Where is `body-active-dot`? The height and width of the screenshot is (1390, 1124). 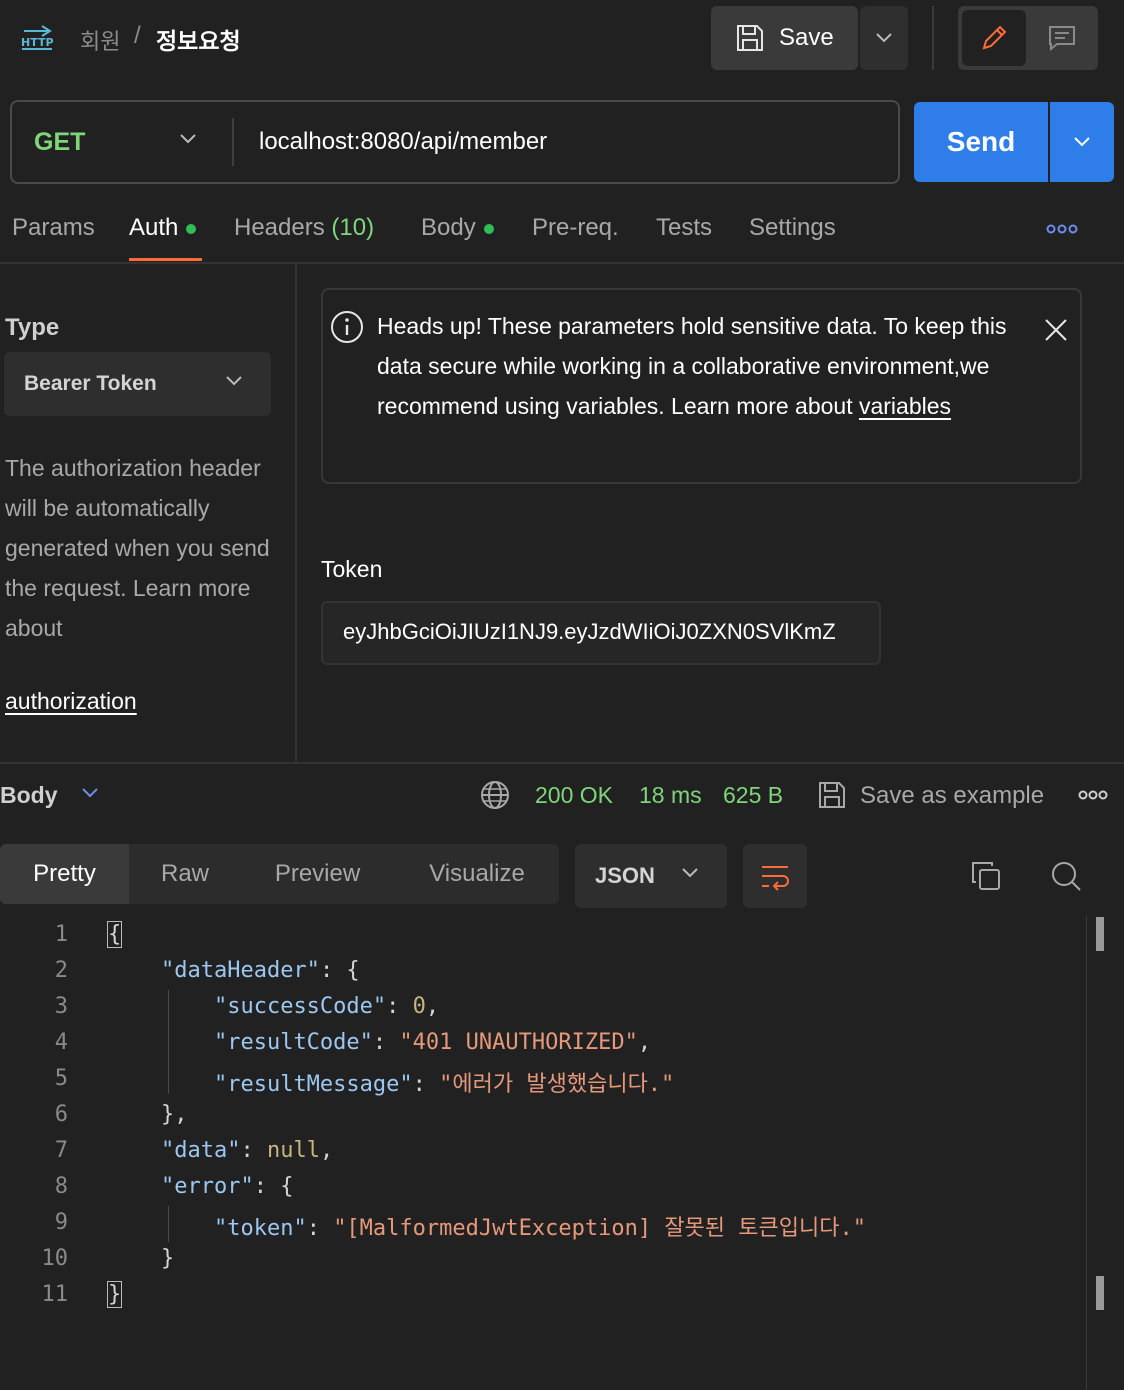 body-active-dot is located at coordinates (488, 228).